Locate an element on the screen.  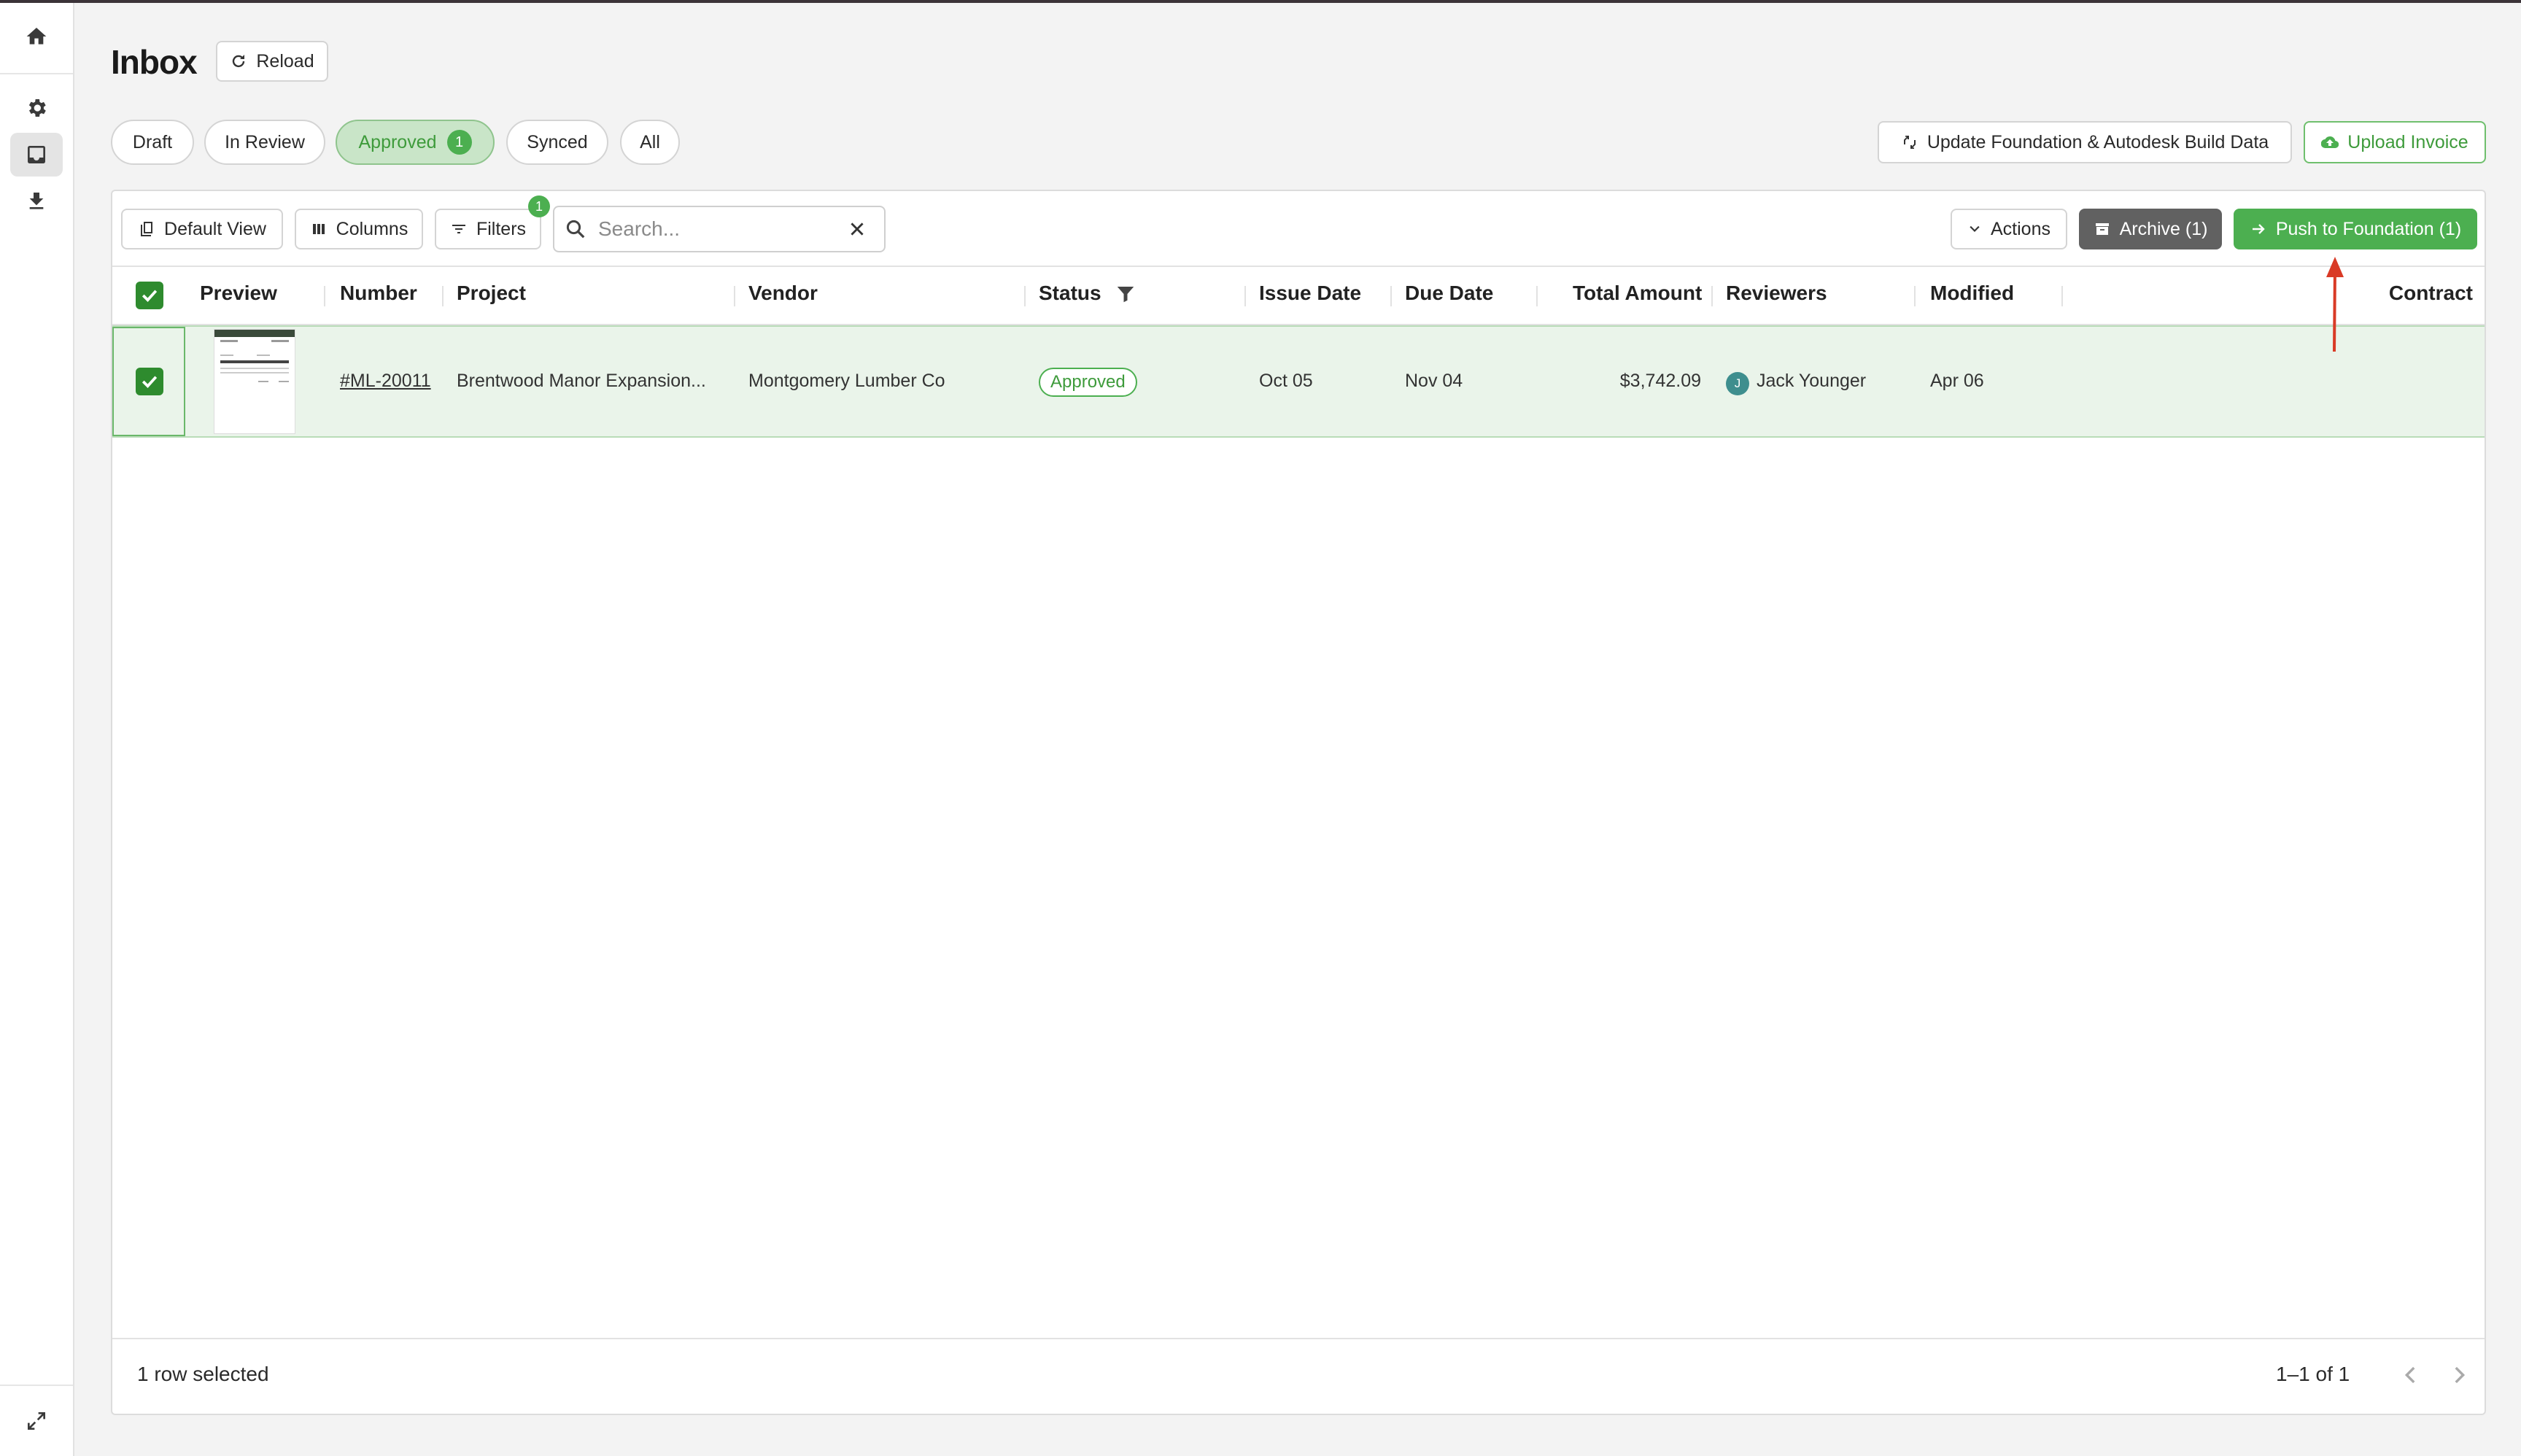
sidebar-item-settings is located at coordinates (36, 108).